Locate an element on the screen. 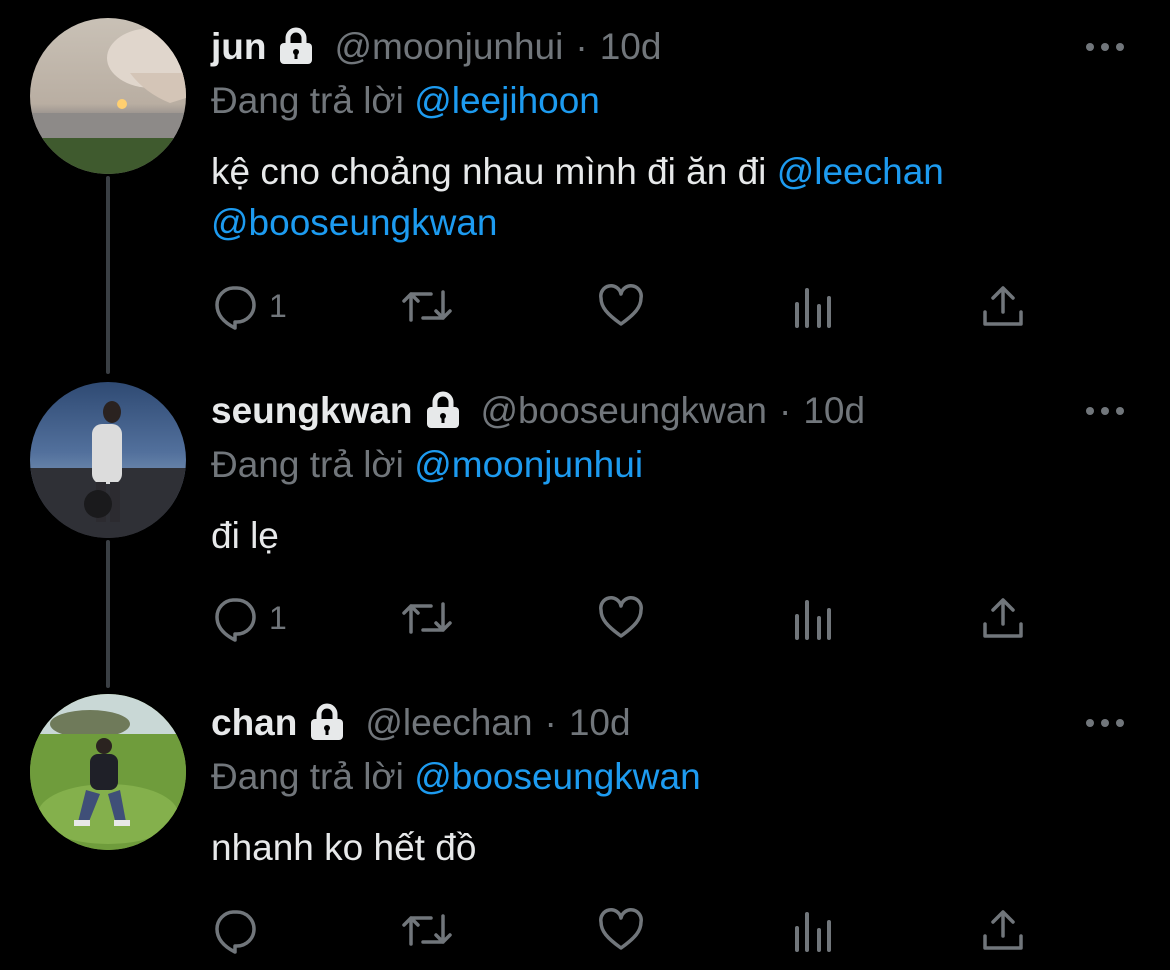 The image size is (1170, 970). reply-context: Đang trả lời @leejihoon is located at coordinates (670, 101).